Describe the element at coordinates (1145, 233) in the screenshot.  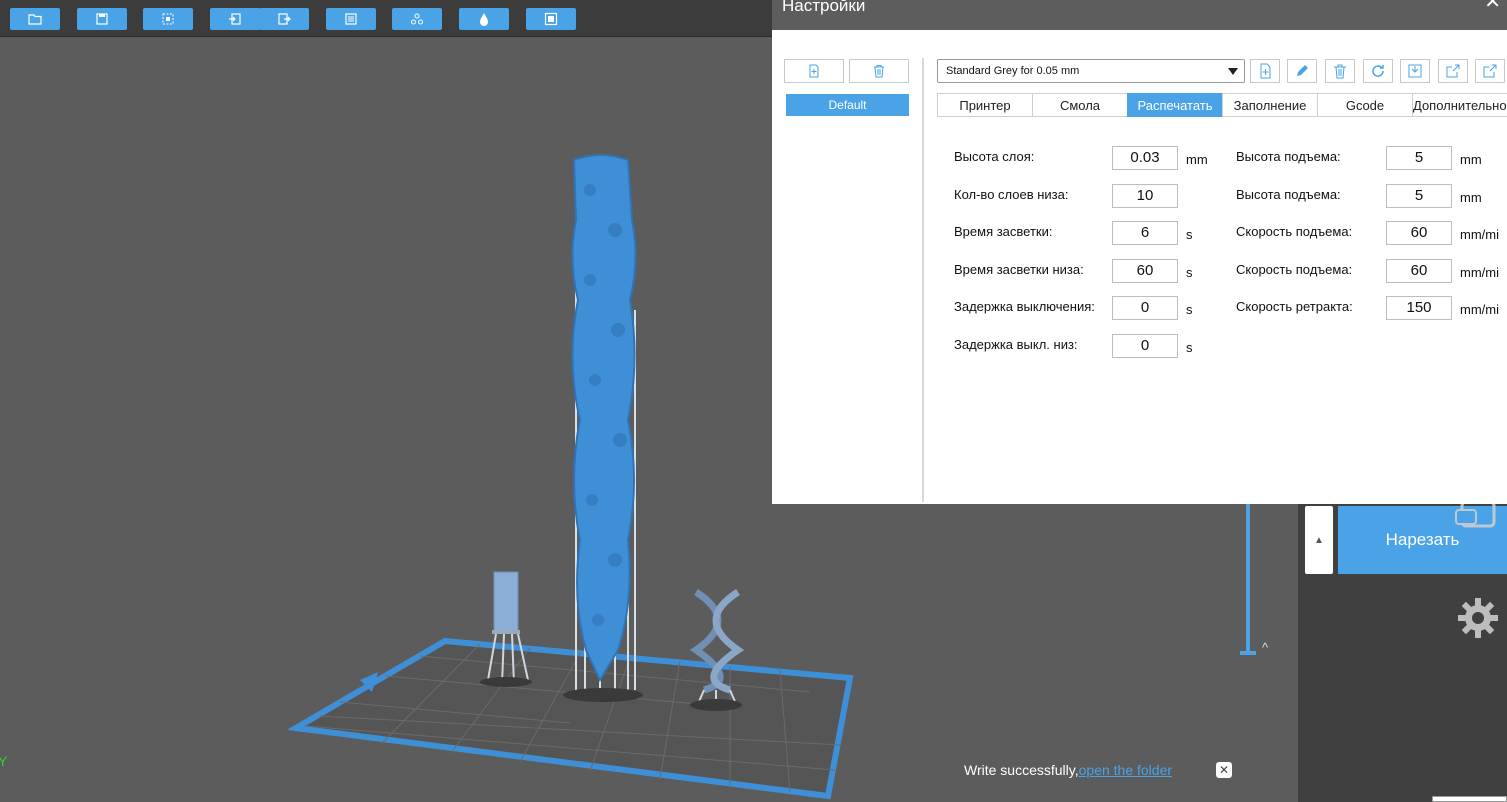
I see `exposure-time-input: 6` at that location.